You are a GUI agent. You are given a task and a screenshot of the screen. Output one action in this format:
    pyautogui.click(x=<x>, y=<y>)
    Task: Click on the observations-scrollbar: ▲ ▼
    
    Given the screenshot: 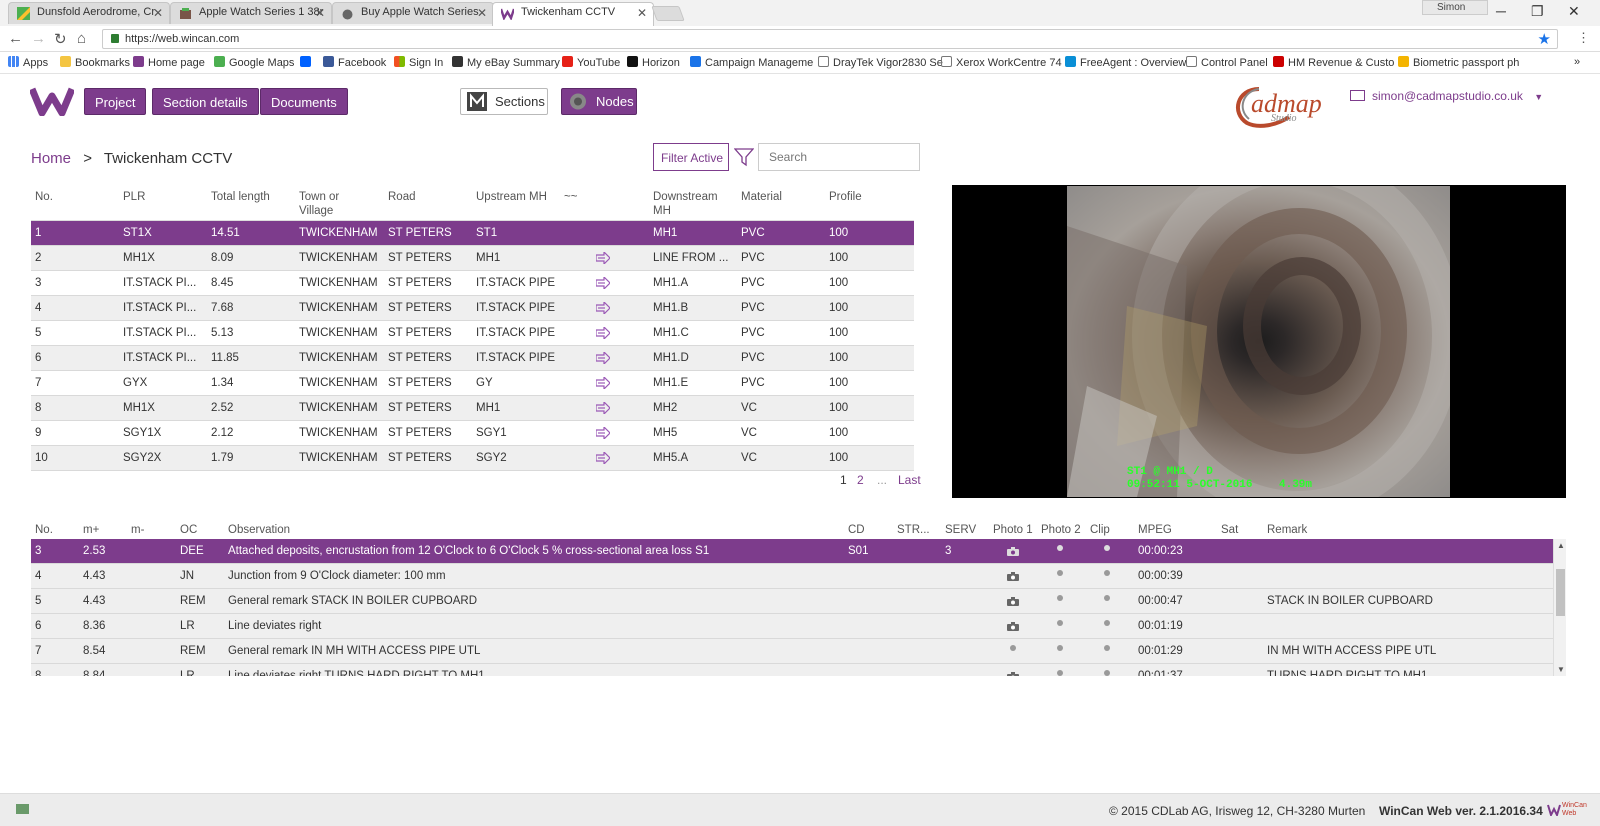 What is the action you would take?
    pyautogui.click(x=1559, y=607)
    